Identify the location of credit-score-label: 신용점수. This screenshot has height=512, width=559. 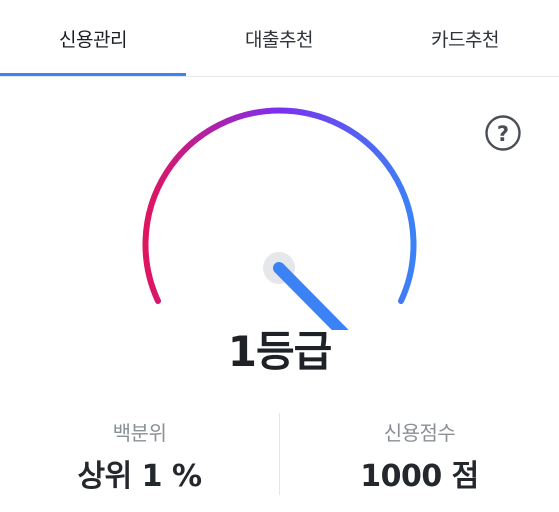
(419, 433).